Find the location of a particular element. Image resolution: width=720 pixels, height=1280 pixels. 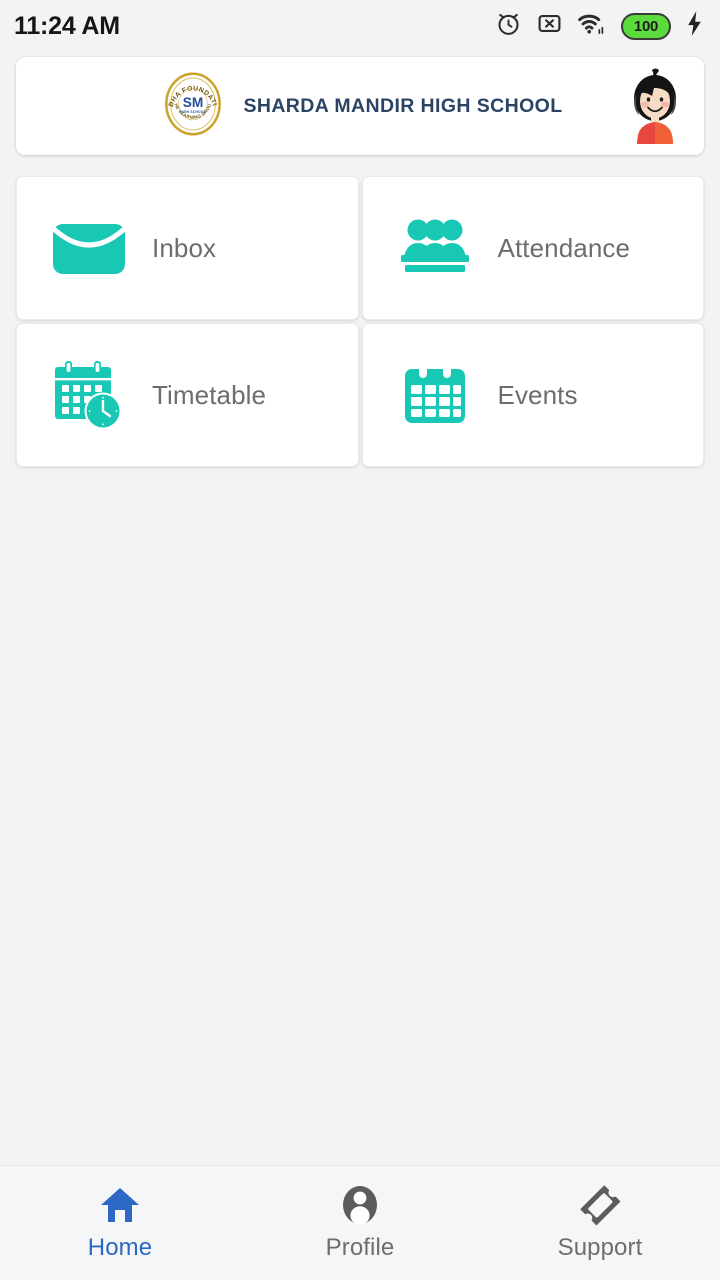

menu-label-attendance: Attendance is located at coordinates (564, 247).